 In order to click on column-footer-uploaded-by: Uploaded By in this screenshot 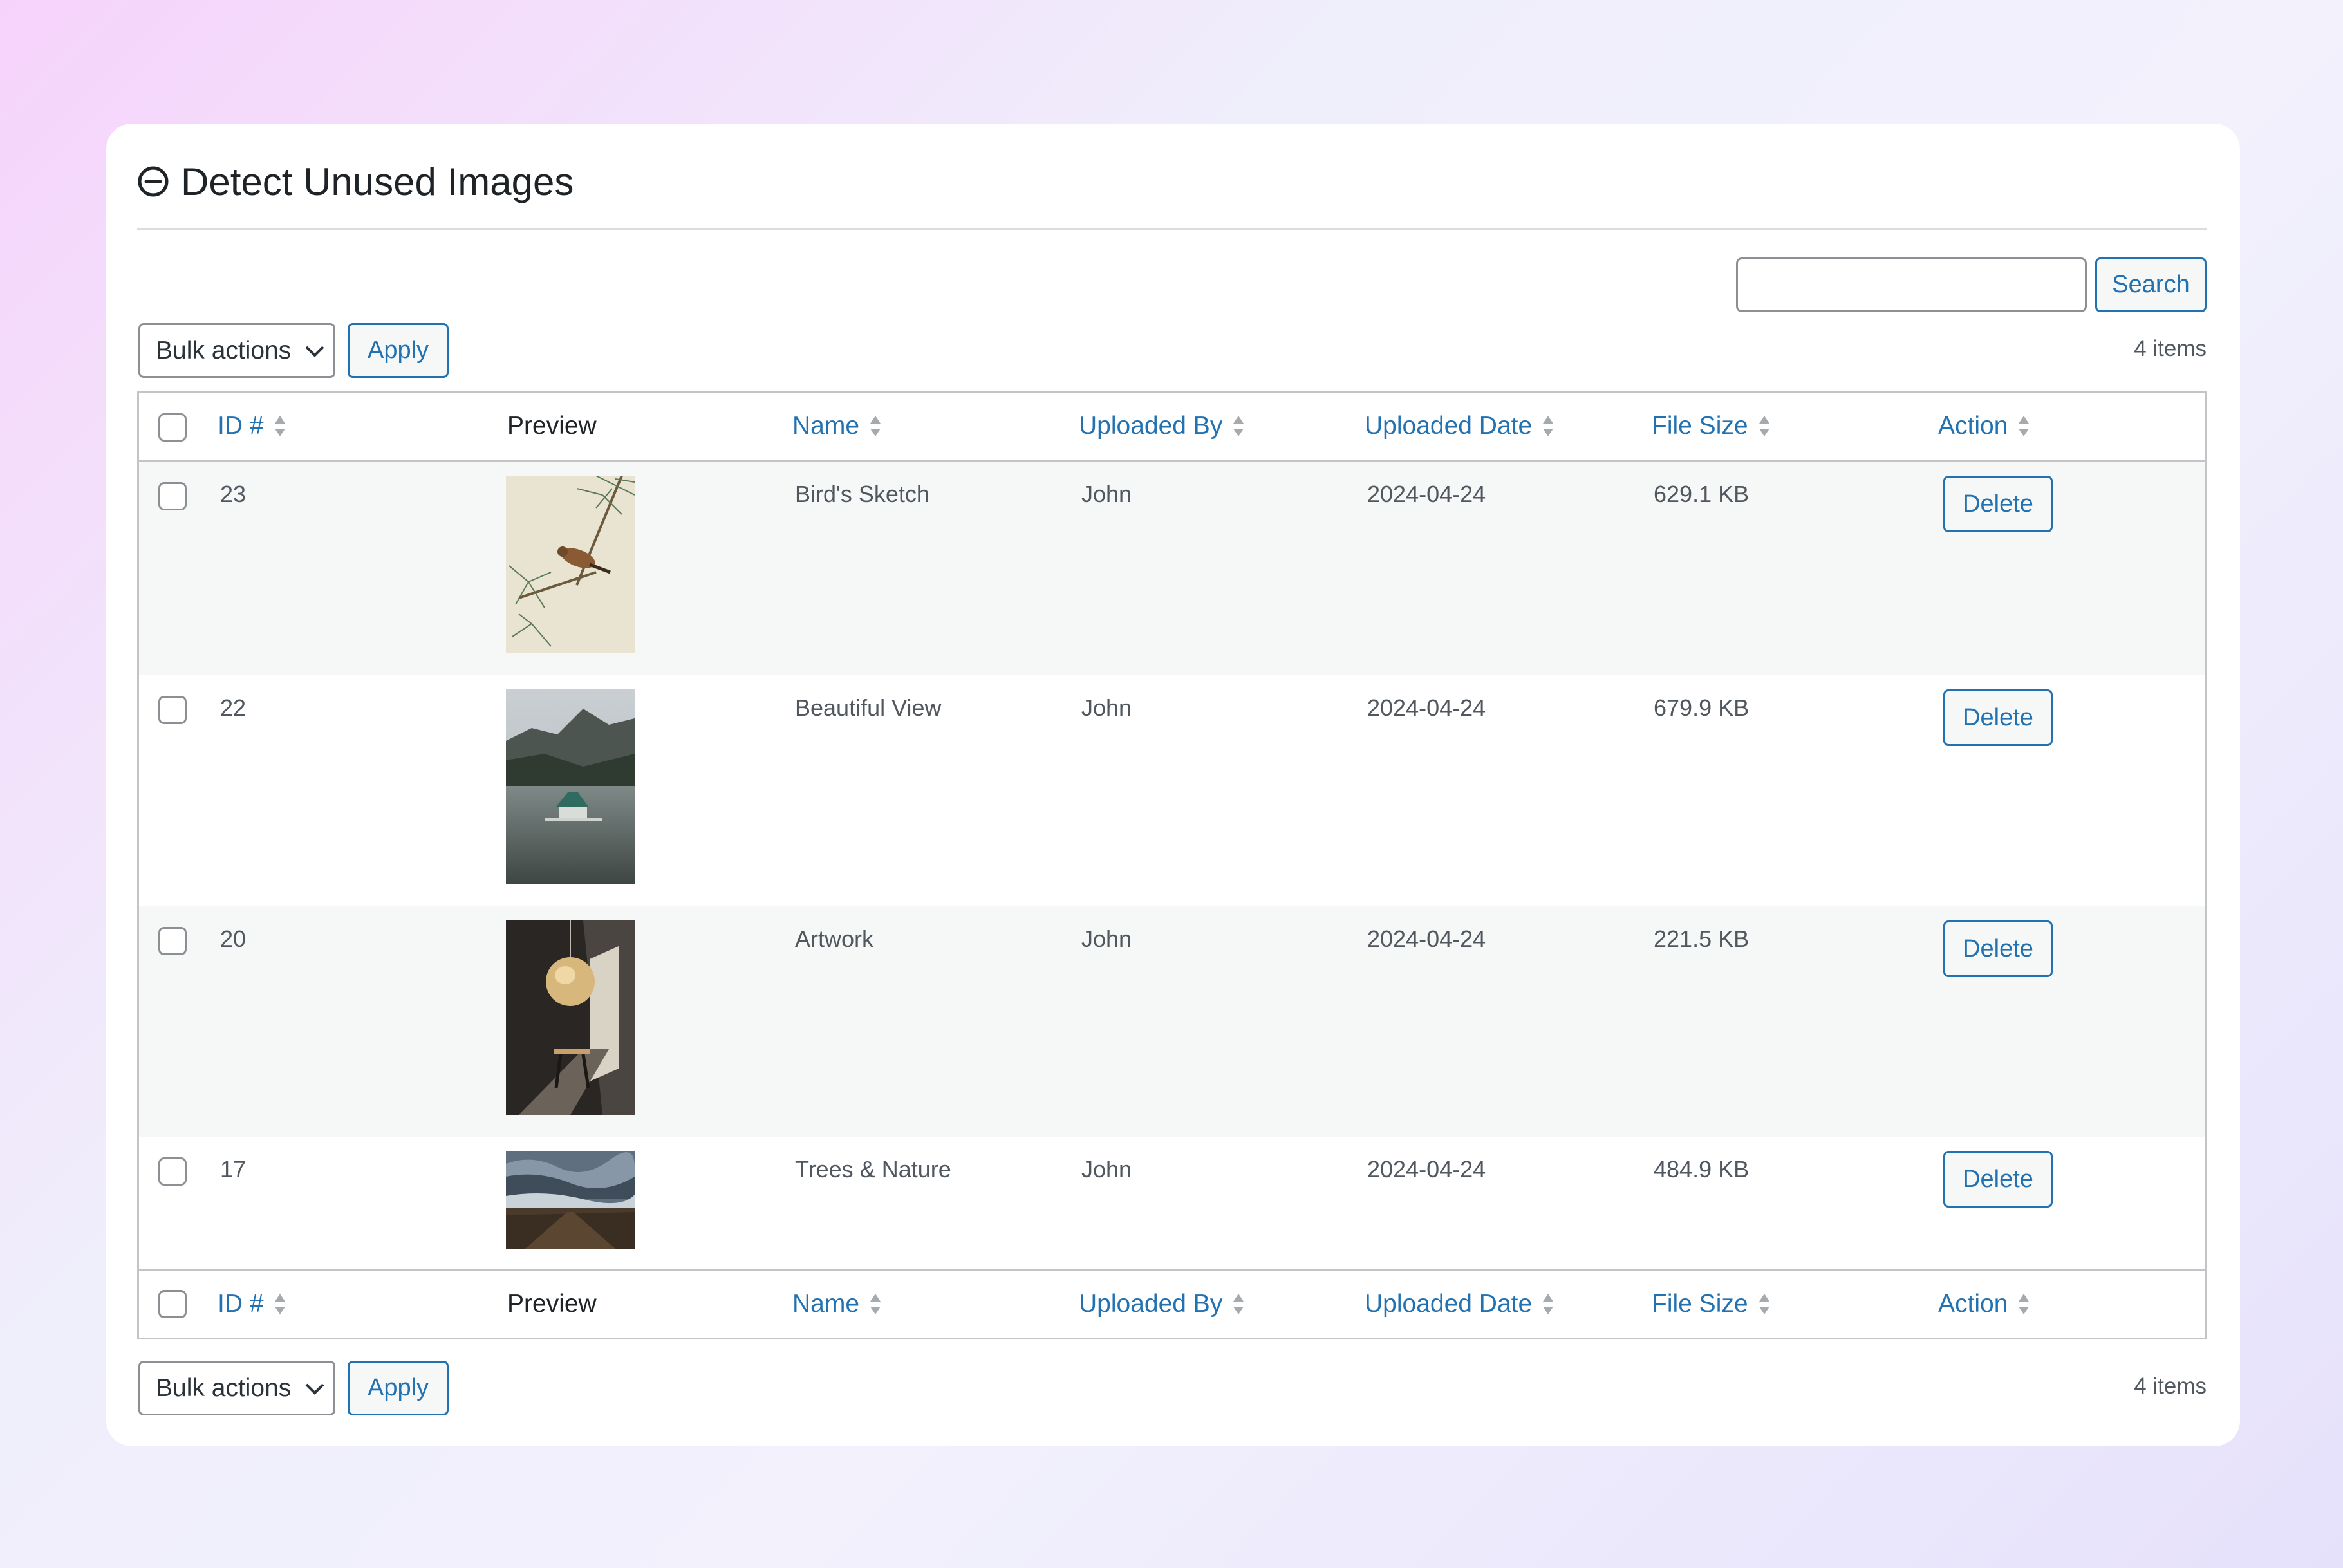, I will do `click(1162, 1304)`.